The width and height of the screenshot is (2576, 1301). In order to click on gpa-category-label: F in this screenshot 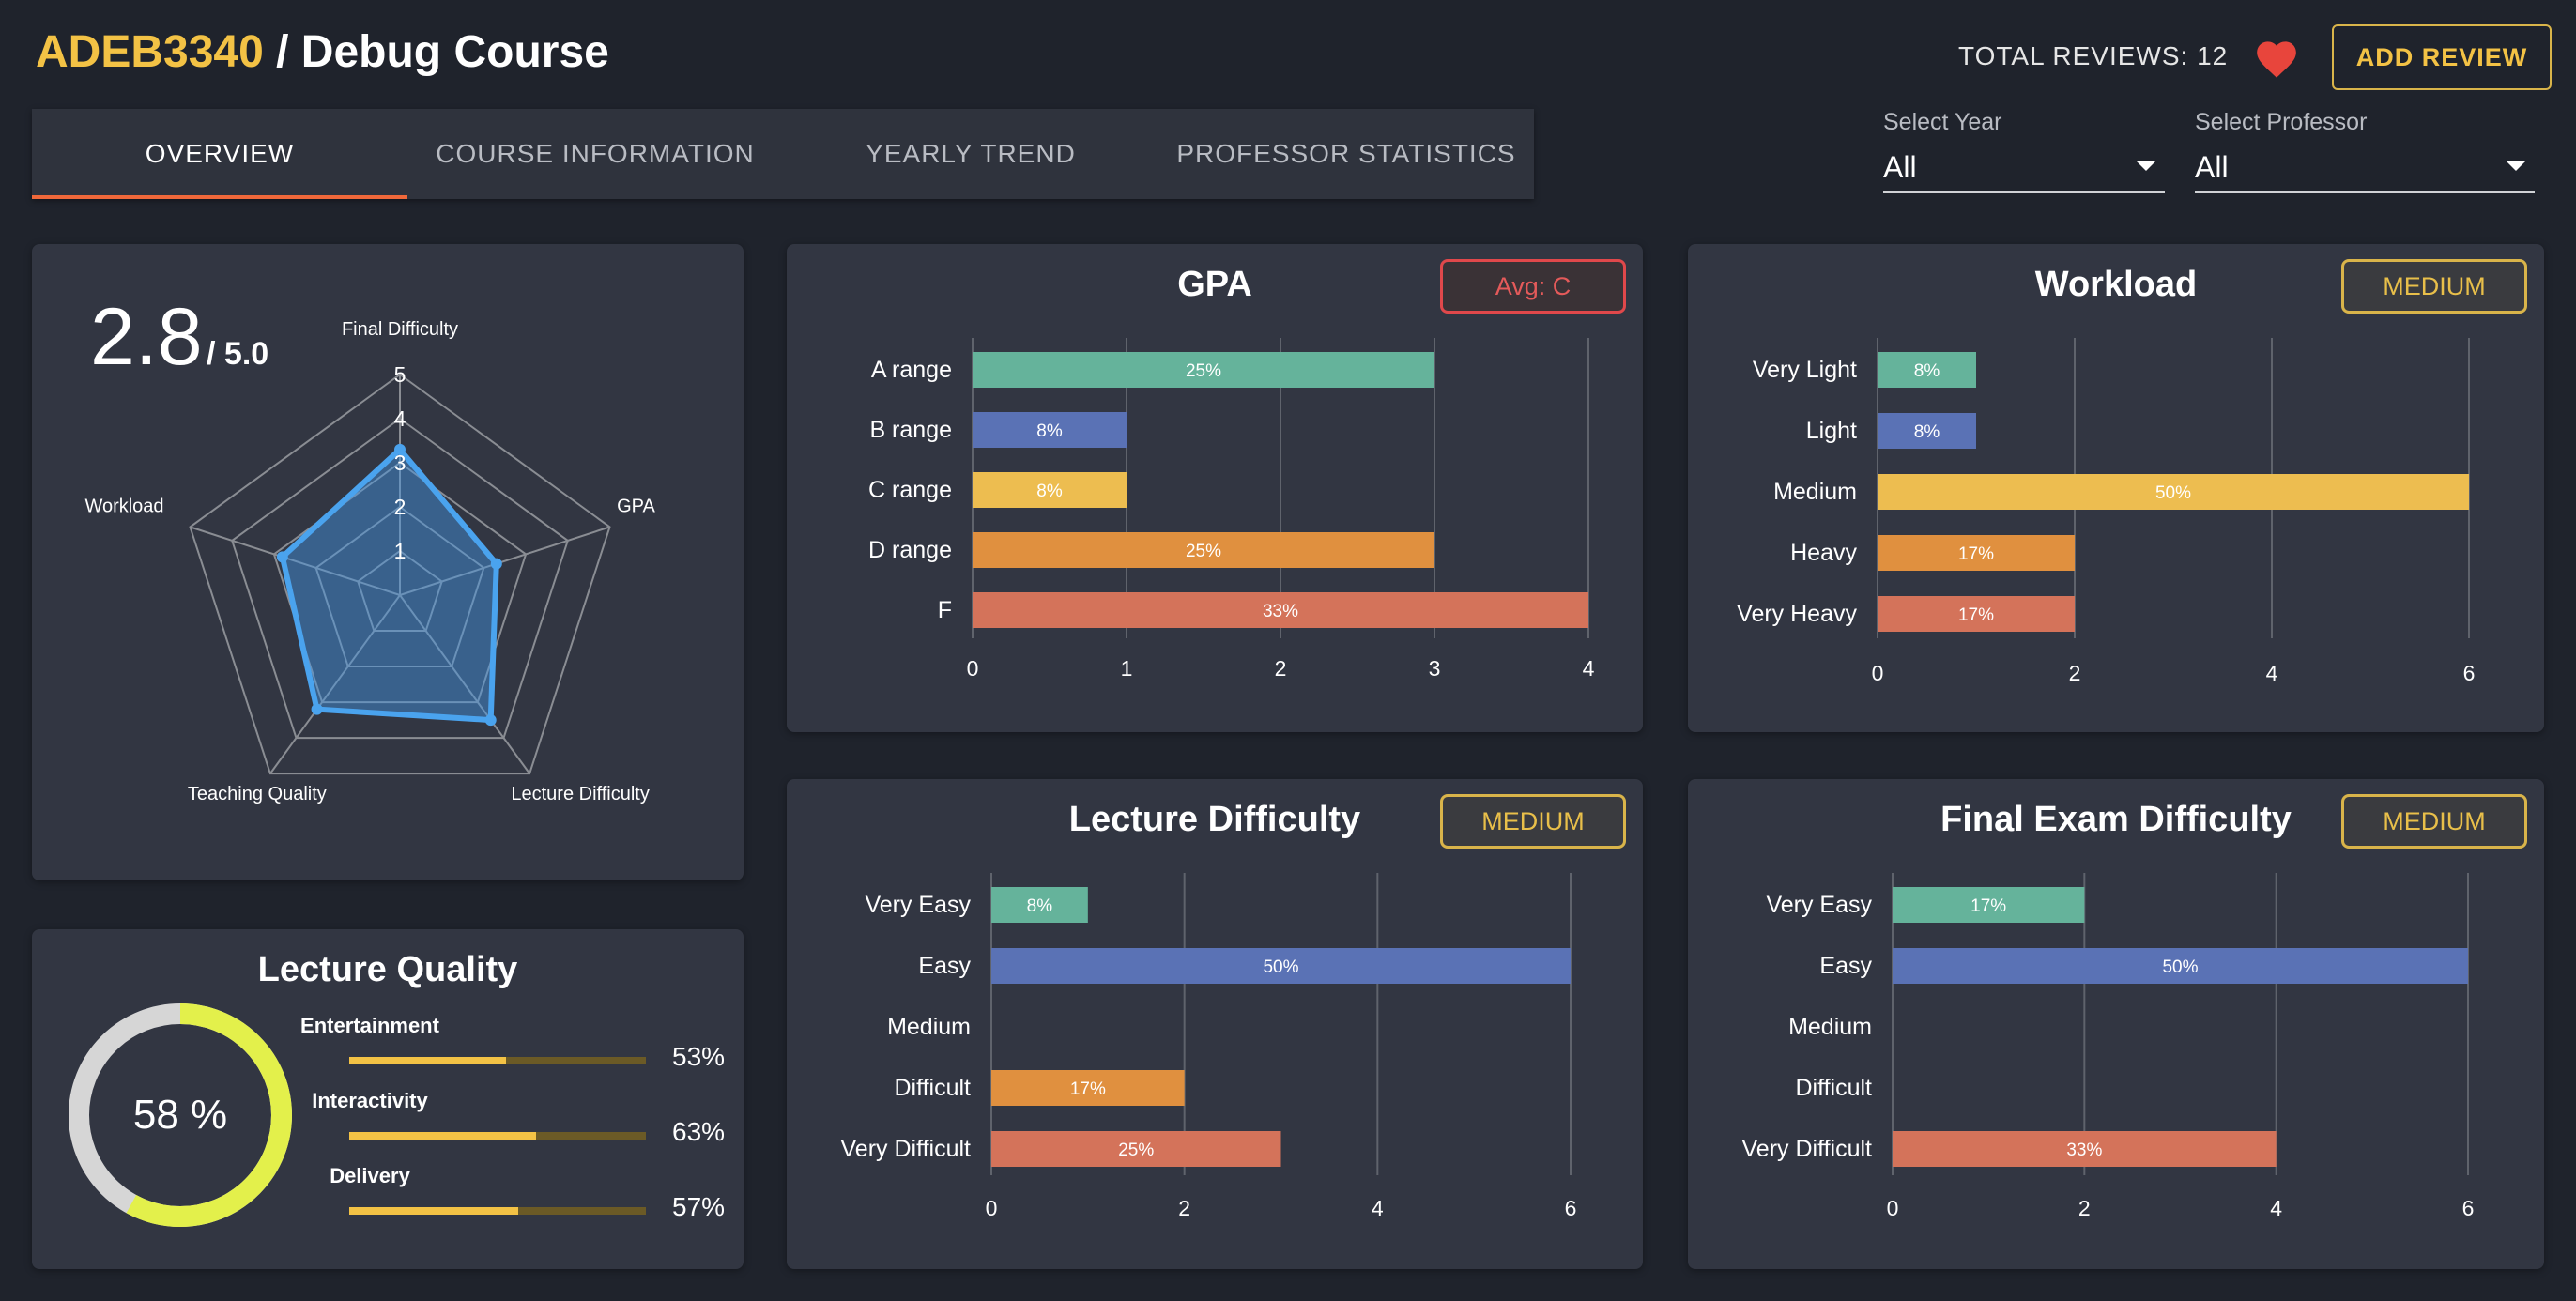, I will do `click(945, 610)`.